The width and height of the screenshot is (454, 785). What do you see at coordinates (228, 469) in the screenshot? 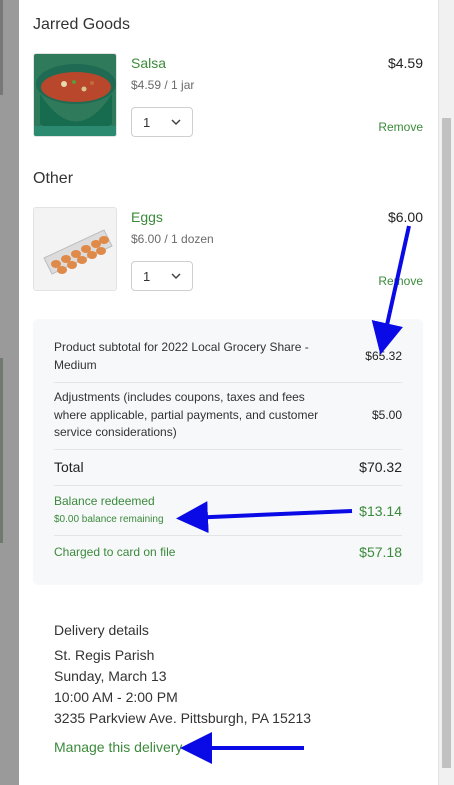
I see `total-row: Total $70.32` at bounding box center [228, 469].